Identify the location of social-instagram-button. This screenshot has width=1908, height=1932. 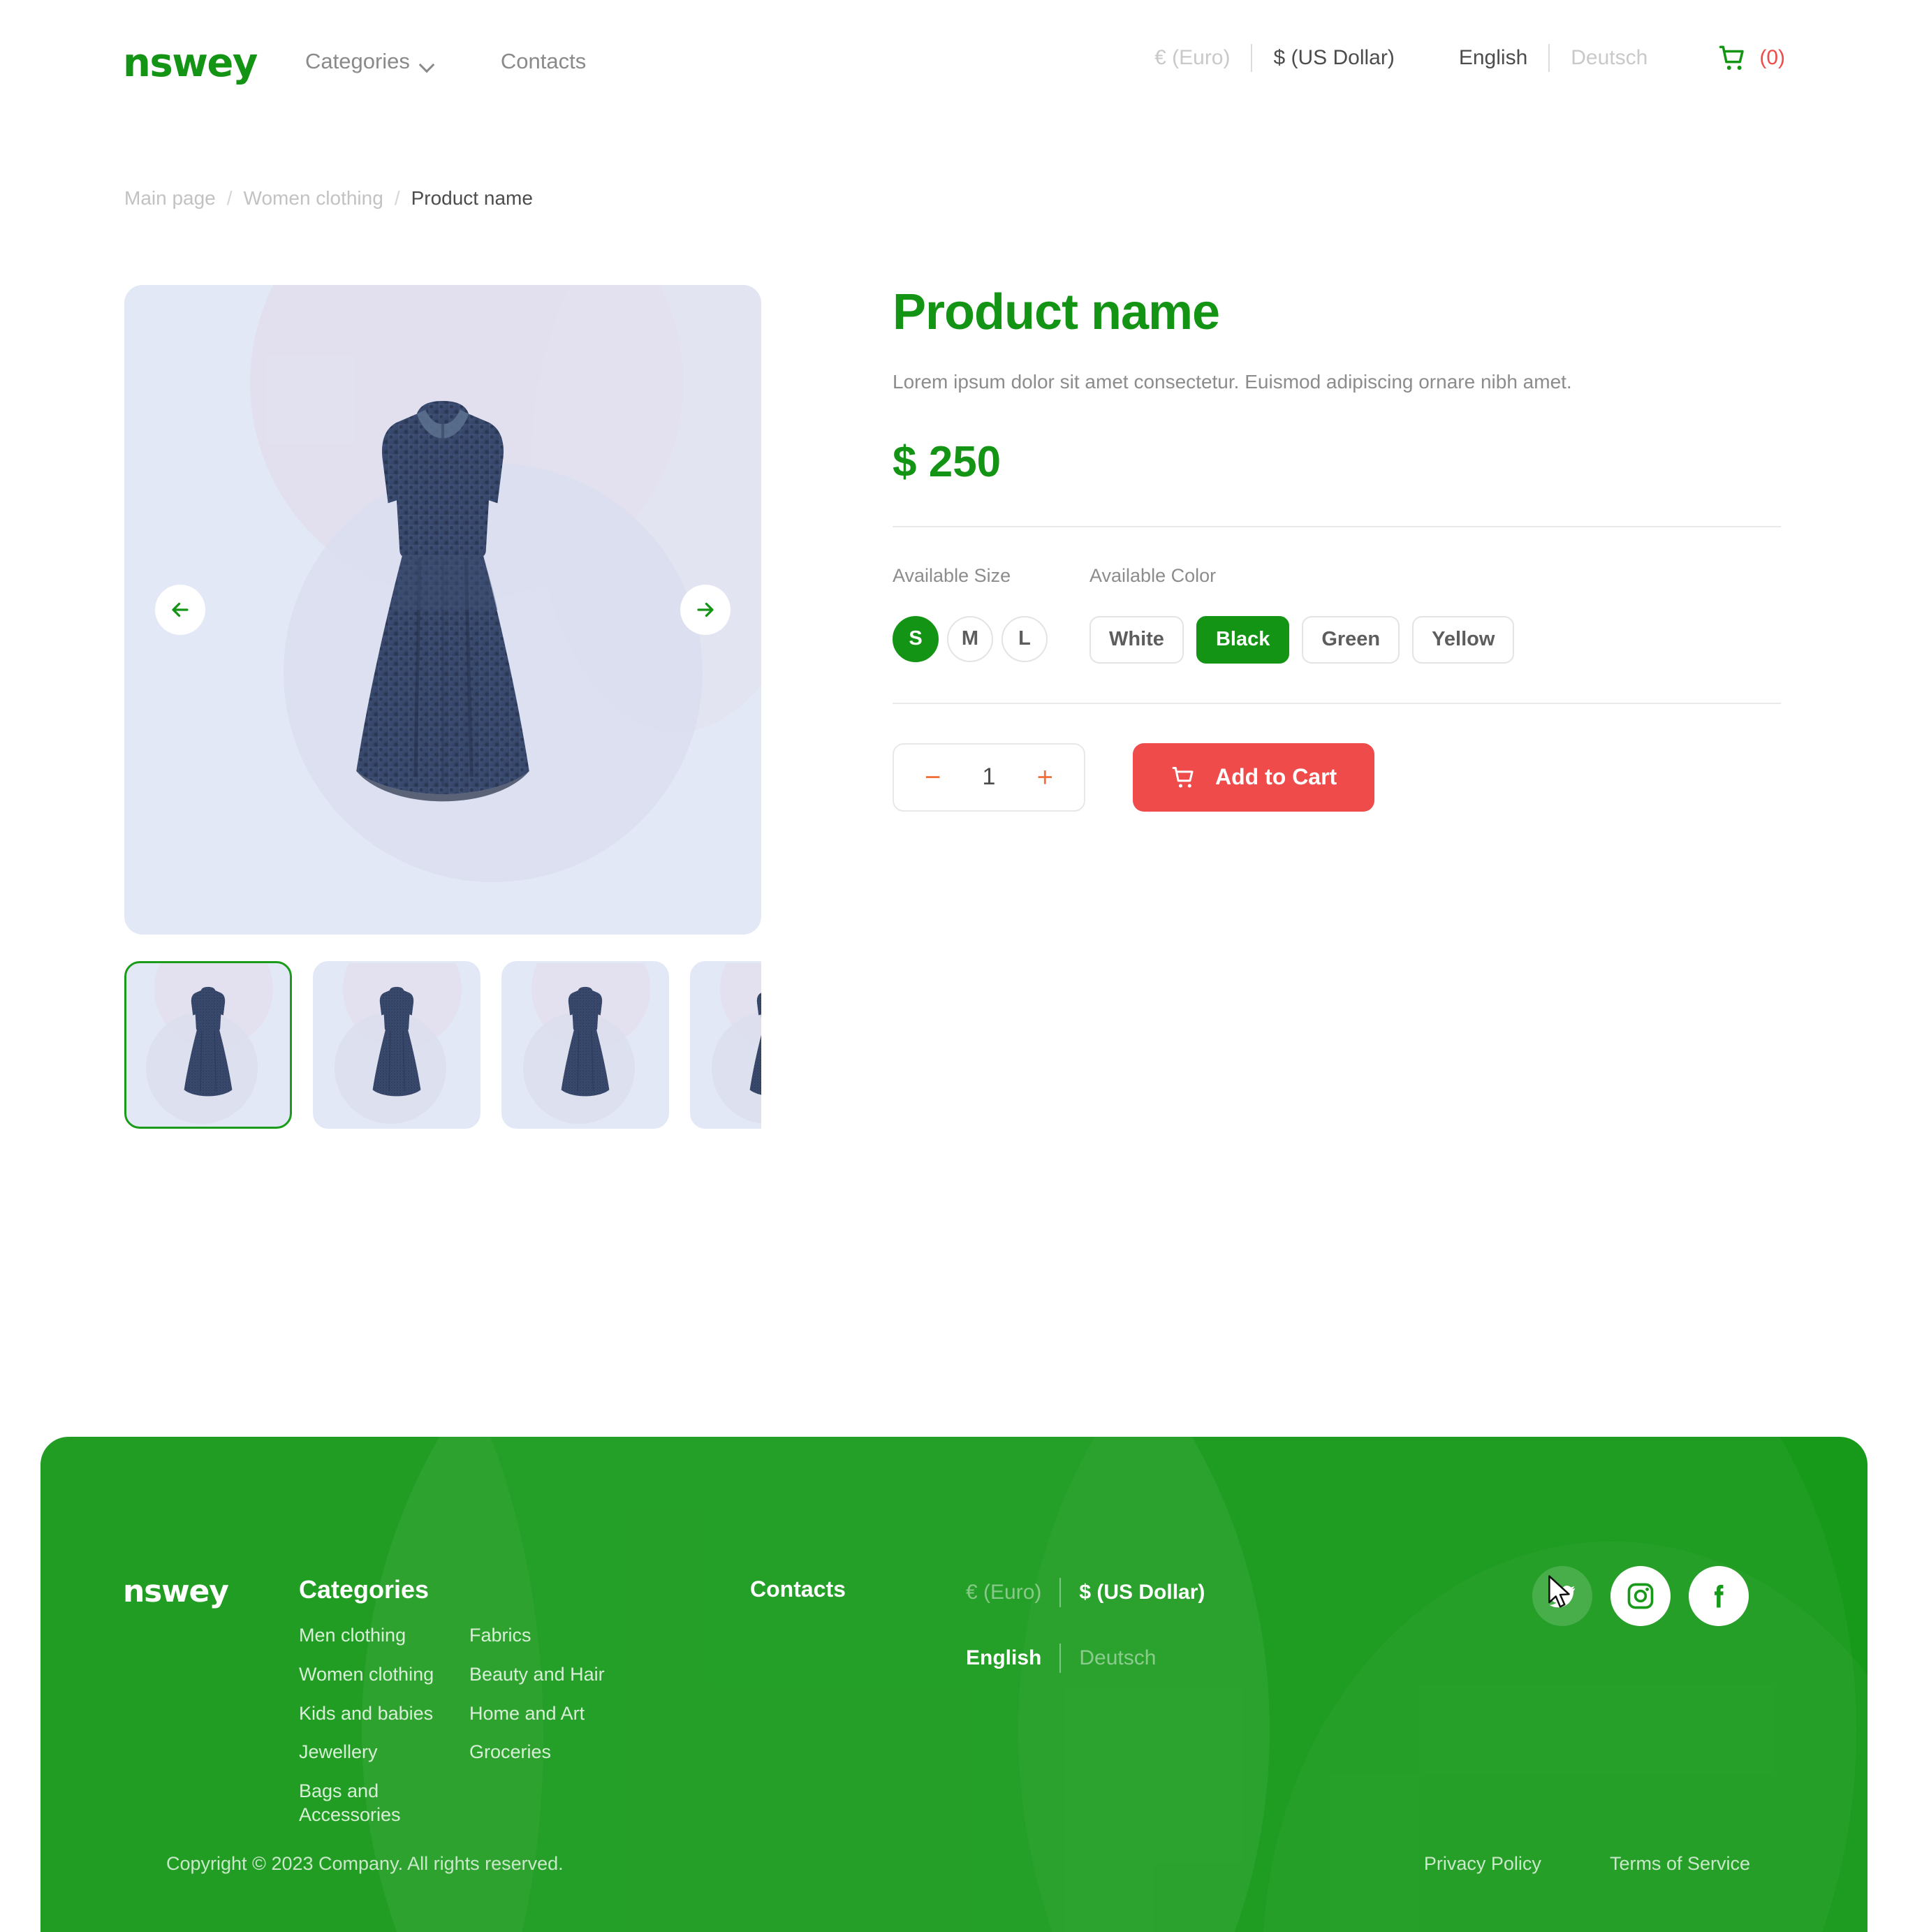
(1640, 1596).